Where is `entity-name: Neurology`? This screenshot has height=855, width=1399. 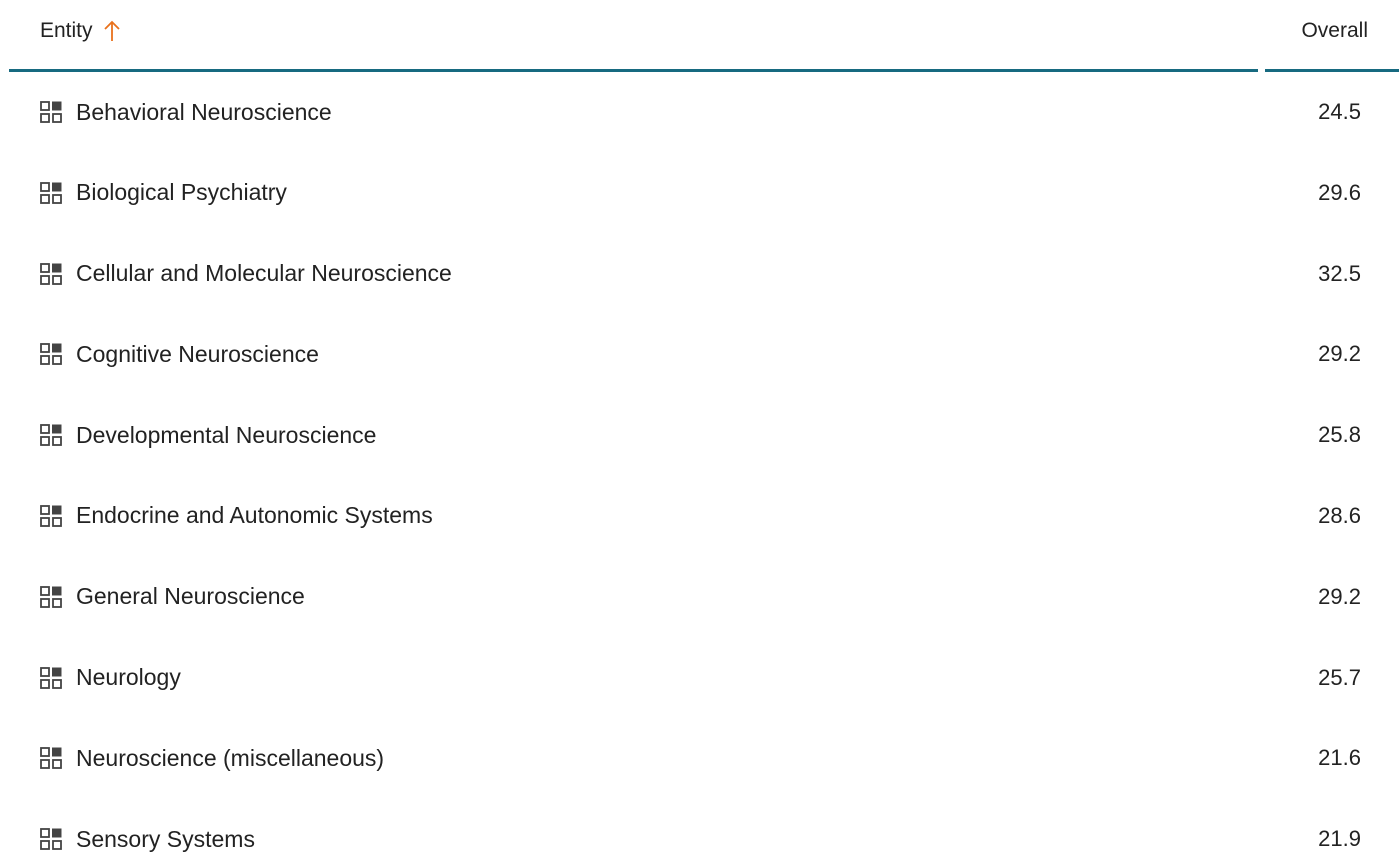
entity-name: Neurology is located at coordinates (128, 677).